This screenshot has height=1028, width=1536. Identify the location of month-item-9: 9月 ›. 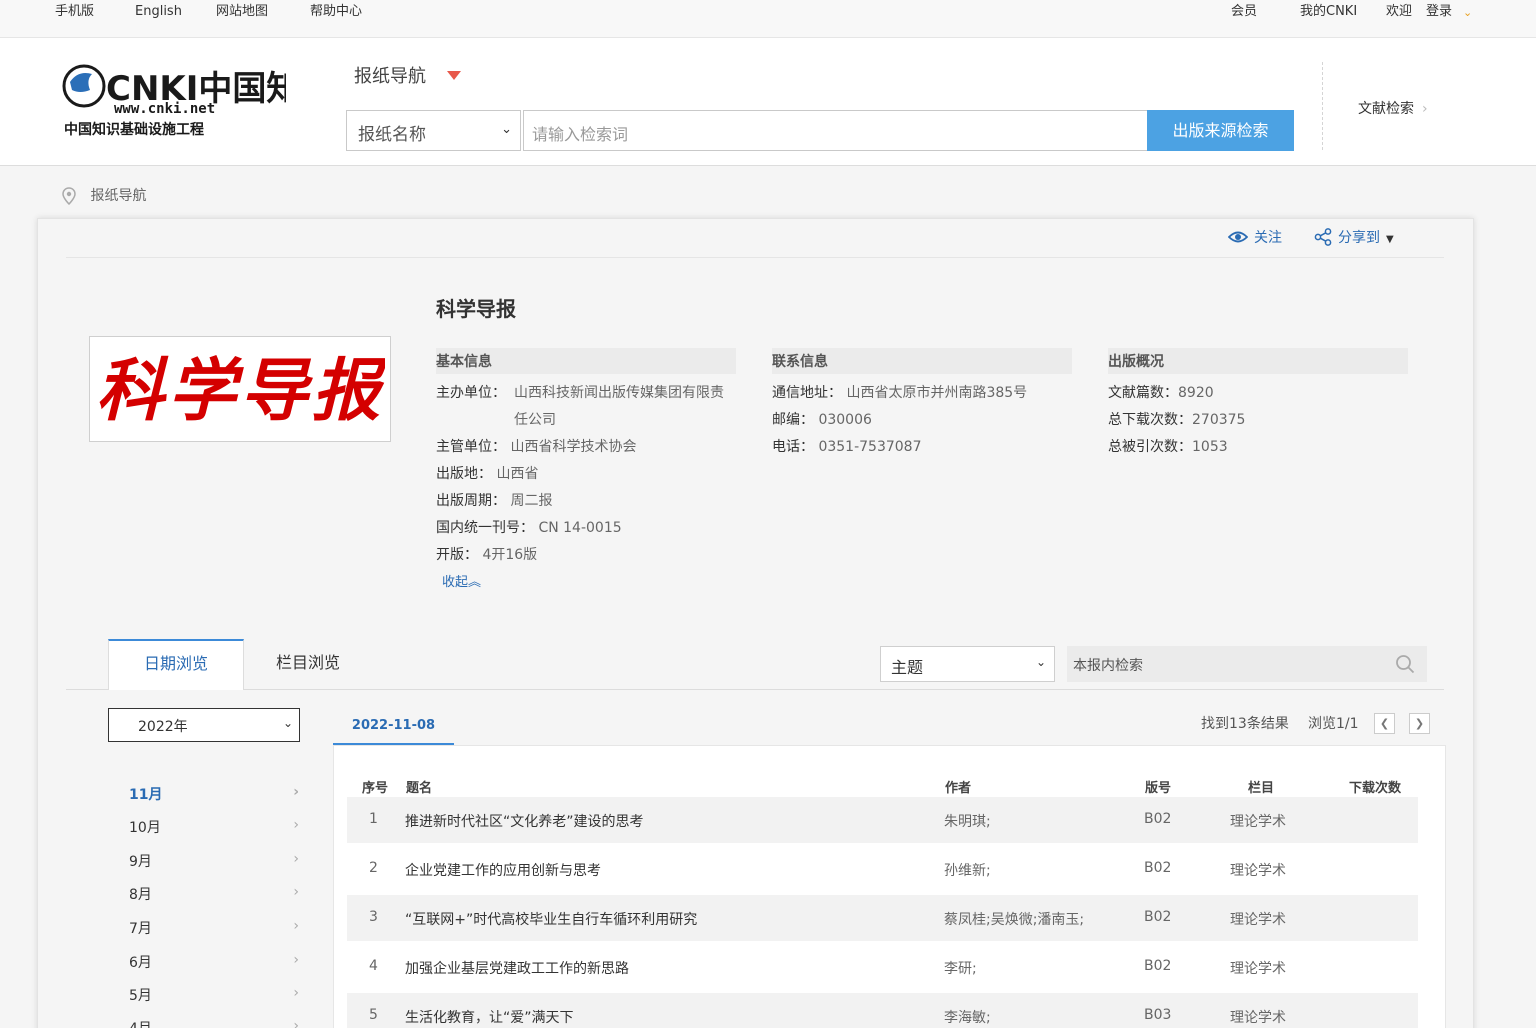
(214, 861).